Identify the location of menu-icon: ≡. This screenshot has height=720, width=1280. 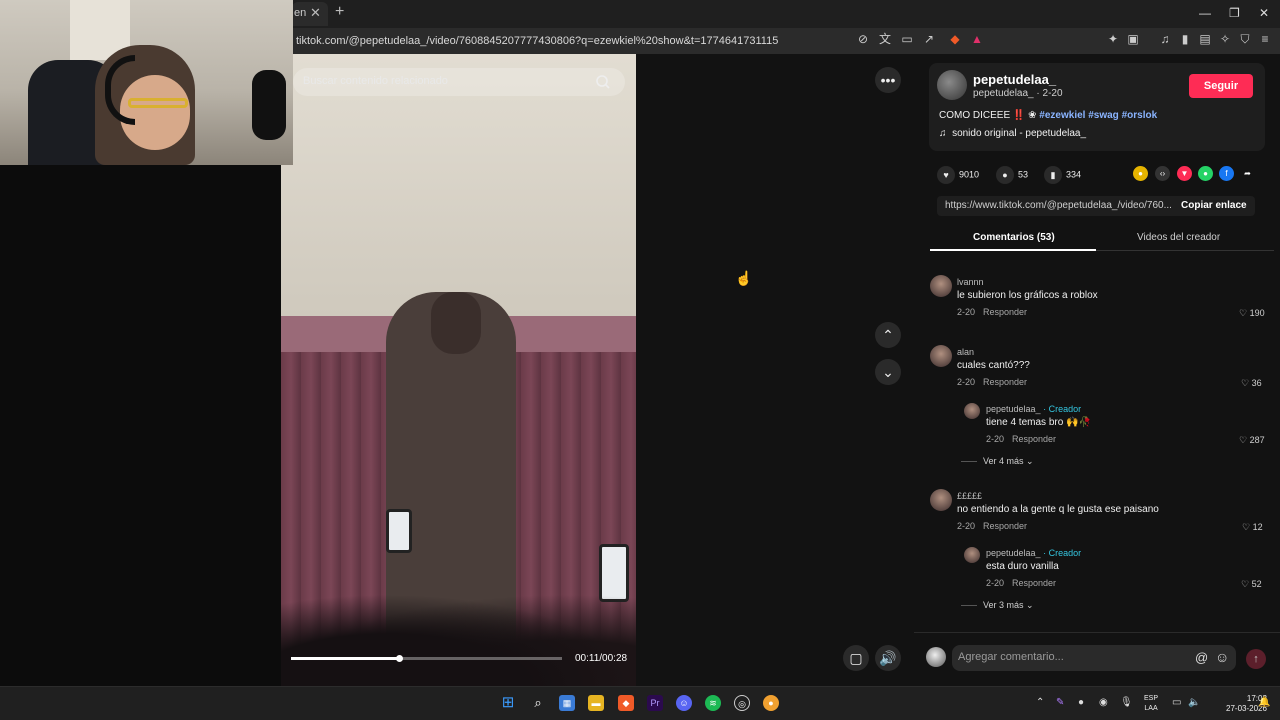
(1265, 39).